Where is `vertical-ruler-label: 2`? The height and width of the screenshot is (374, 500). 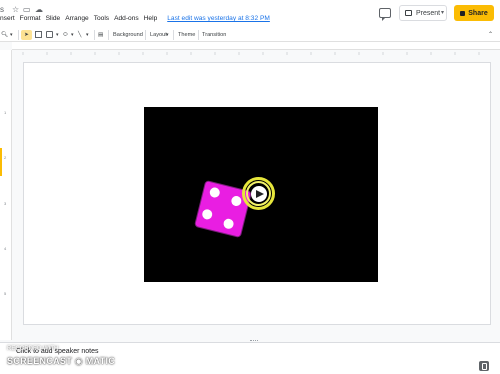
vertical-ruler-label: 2 is located at coordinates (5, 157).